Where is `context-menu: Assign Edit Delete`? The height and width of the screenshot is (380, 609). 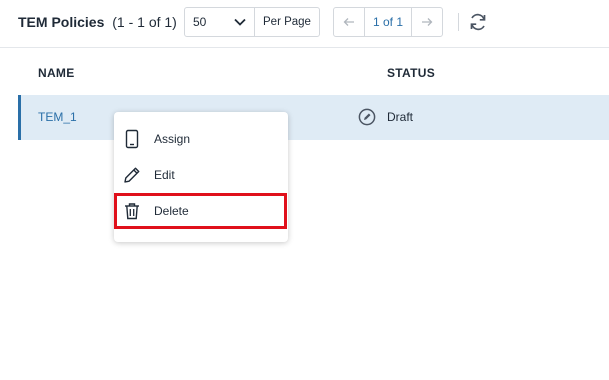
context-menu: Assign Edit Delete is located at coordinates (201, 177).